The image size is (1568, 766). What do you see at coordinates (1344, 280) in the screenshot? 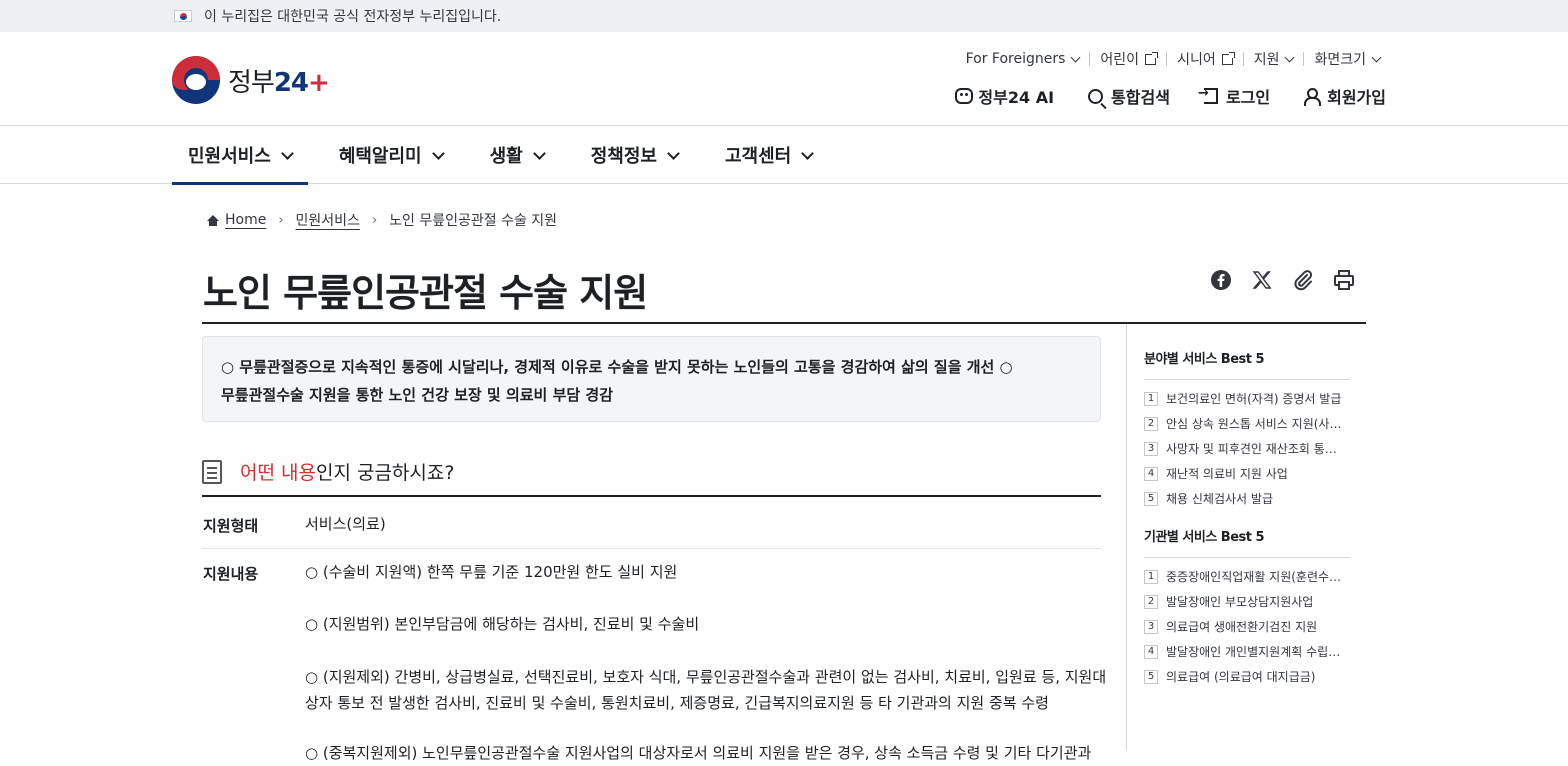
I see `print-icon` at bounding box center [1344, 280].